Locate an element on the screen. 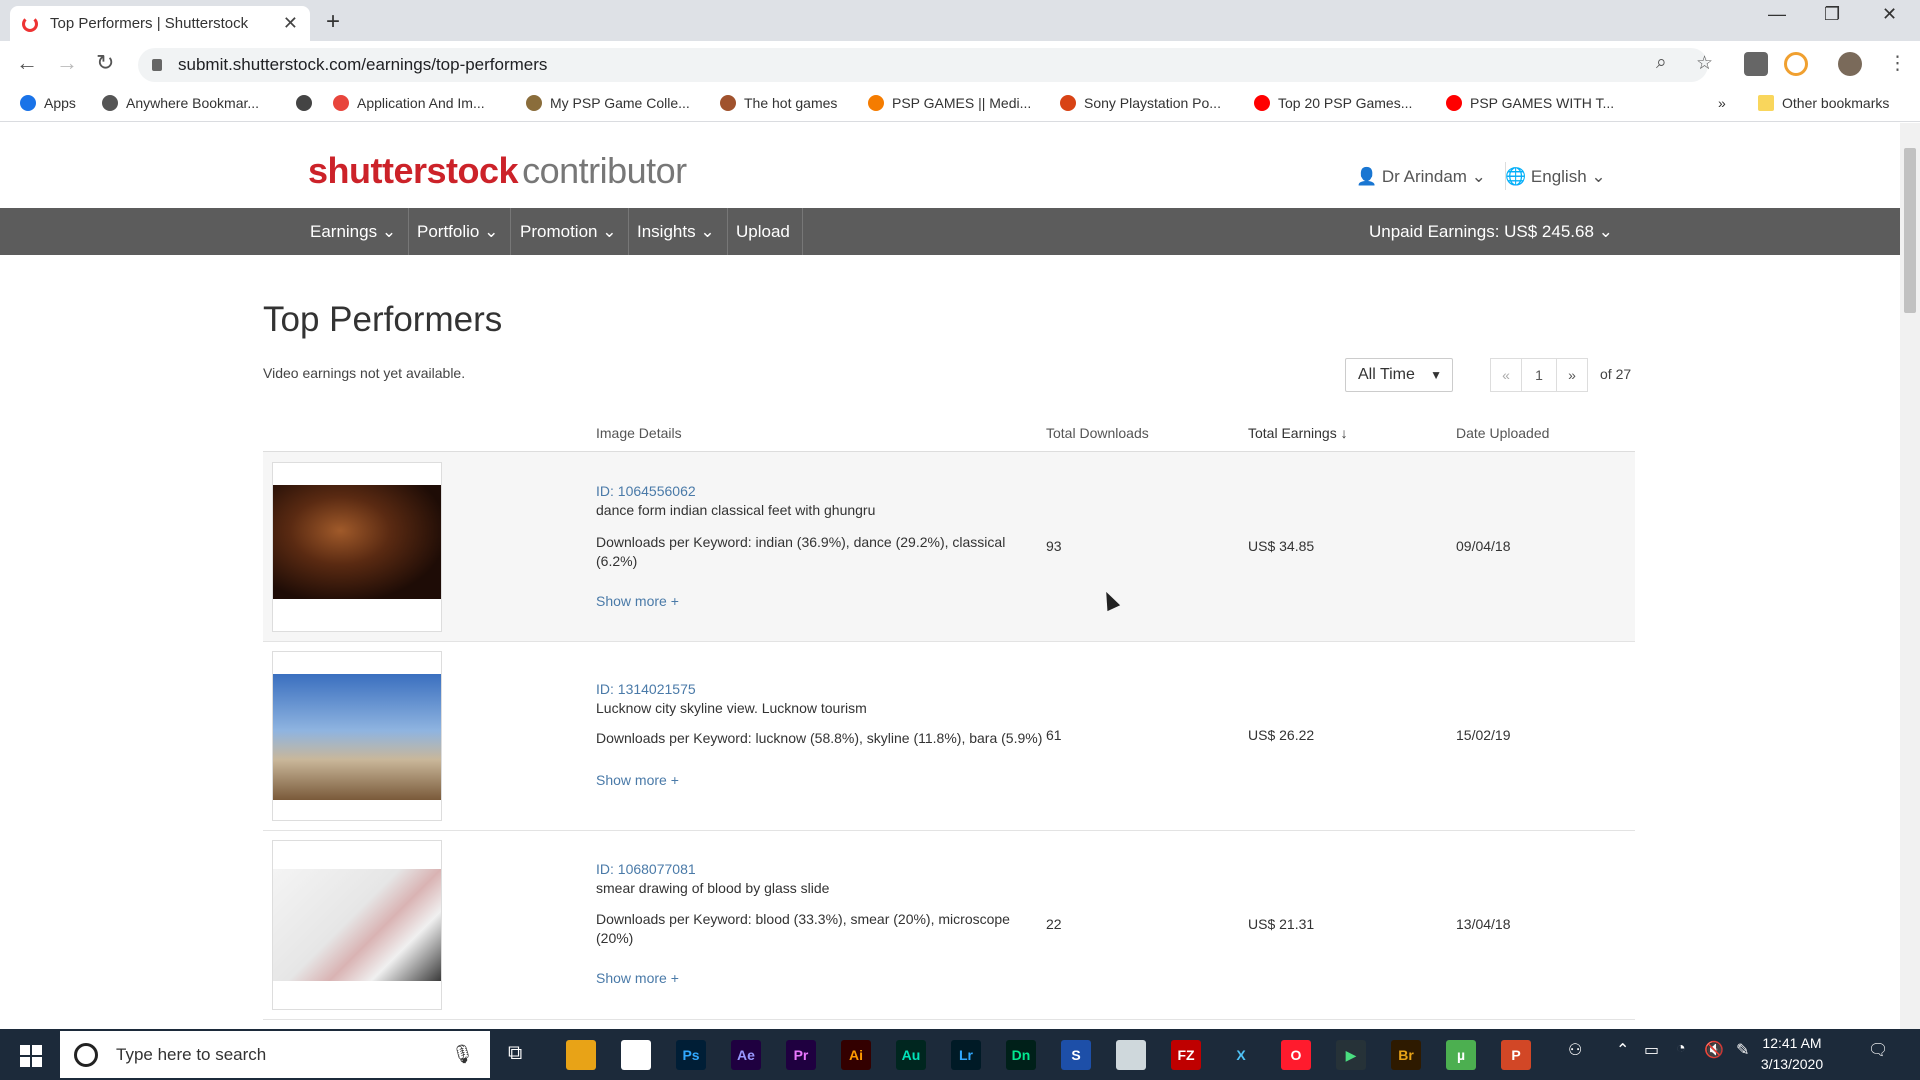 The image size is (1920, 1080). bookmark-item is located at coordinates (308, 103).